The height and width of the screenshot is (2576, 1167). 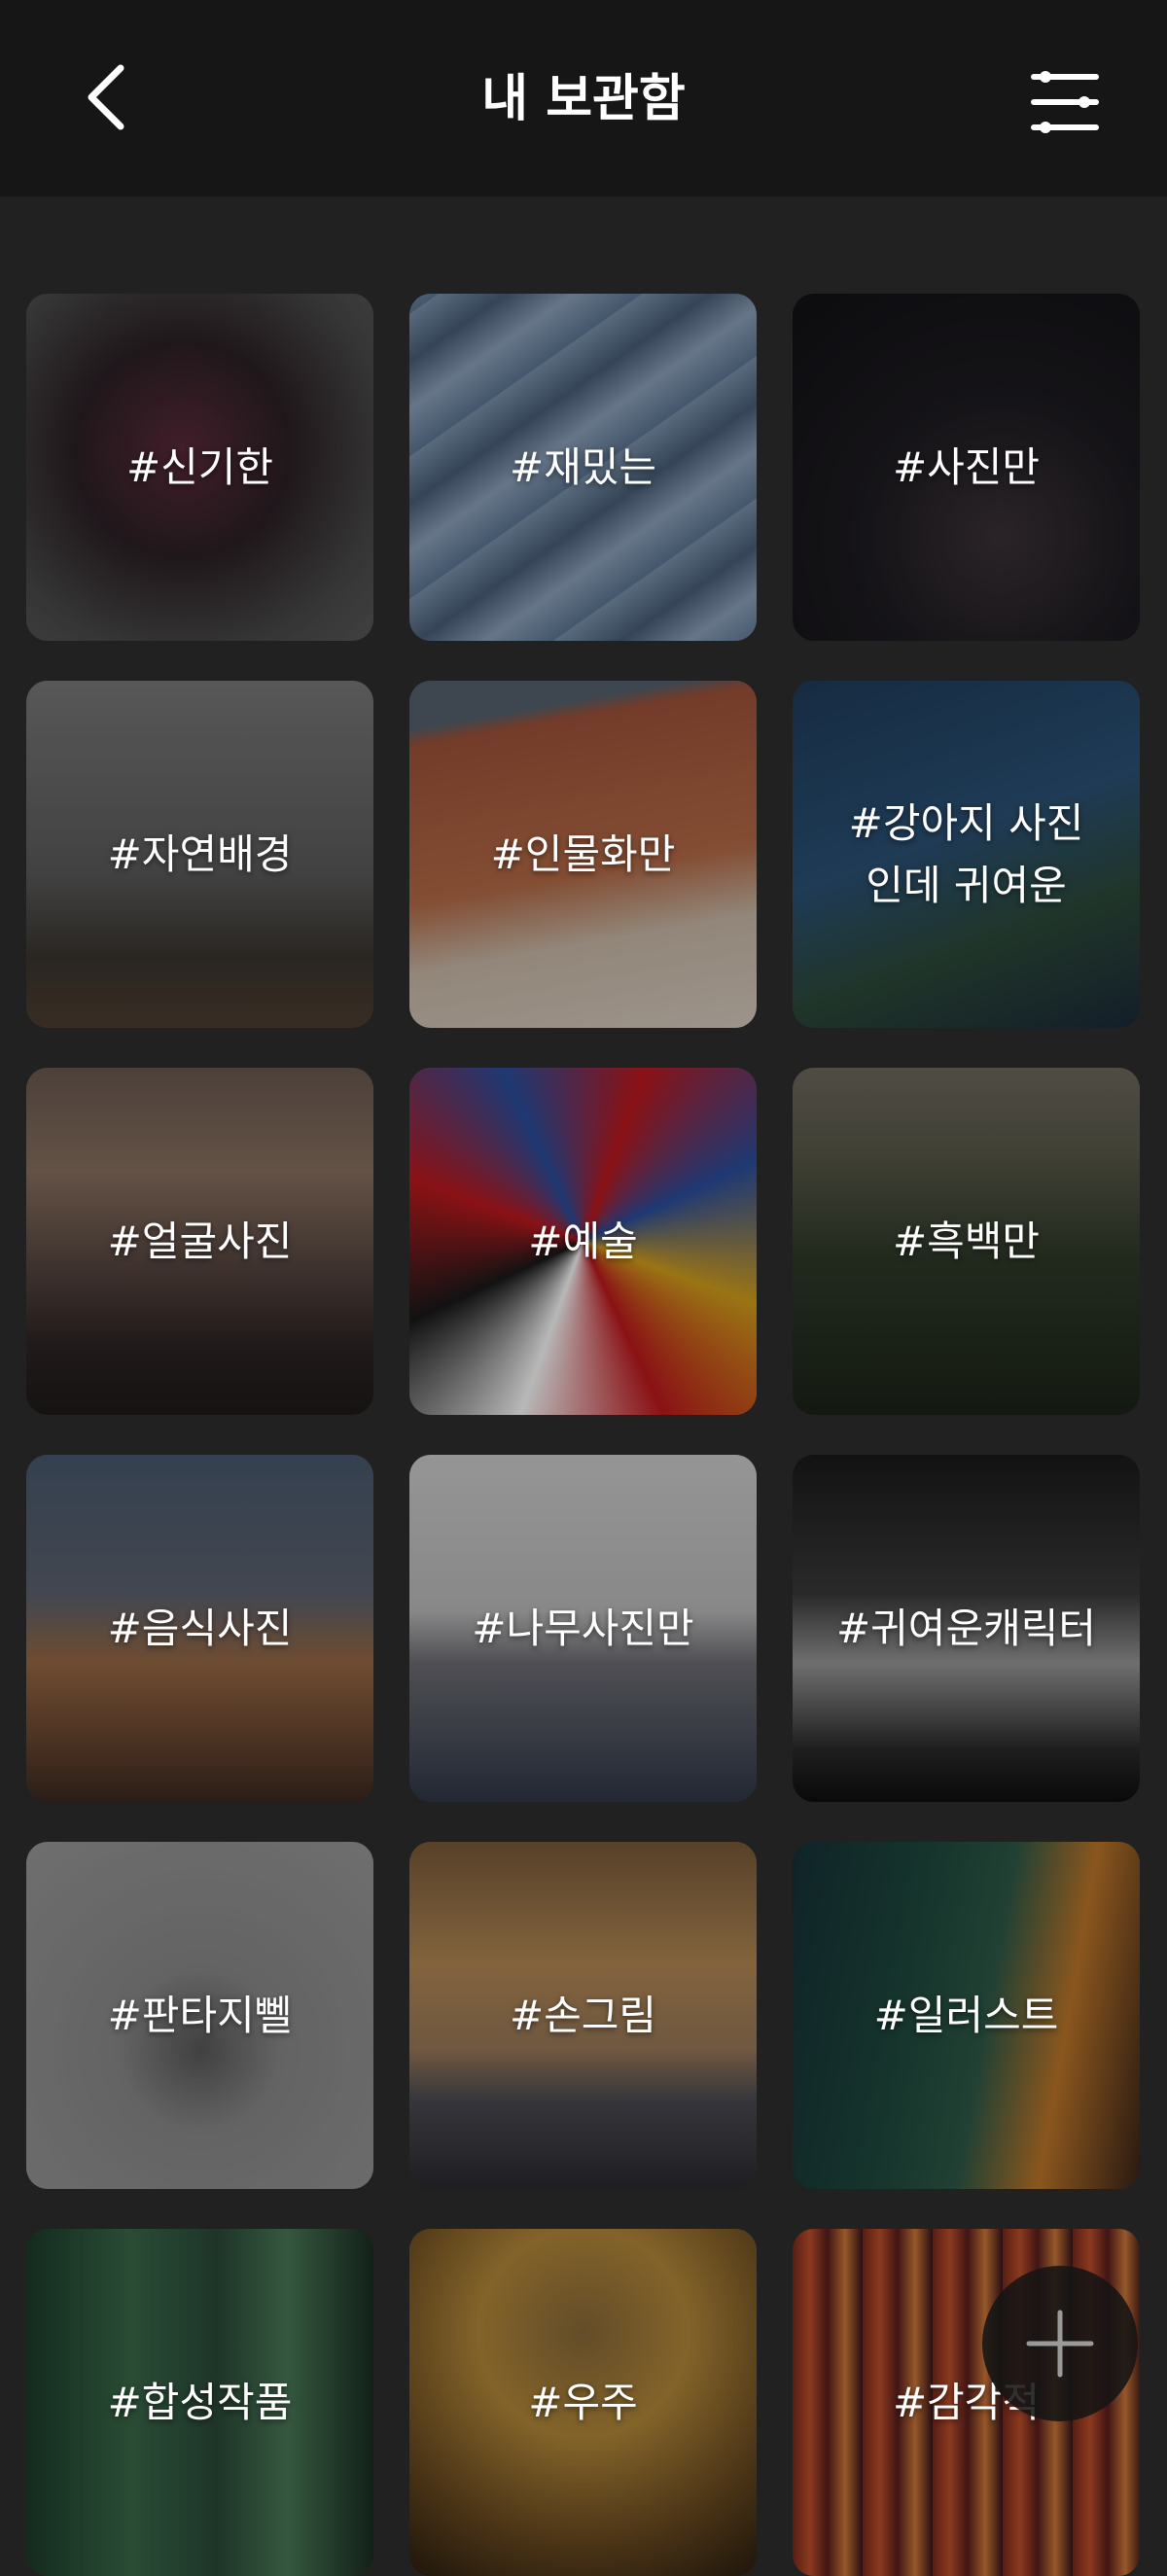 I want to click on plus-icon, so click(x=1060, y=2344).